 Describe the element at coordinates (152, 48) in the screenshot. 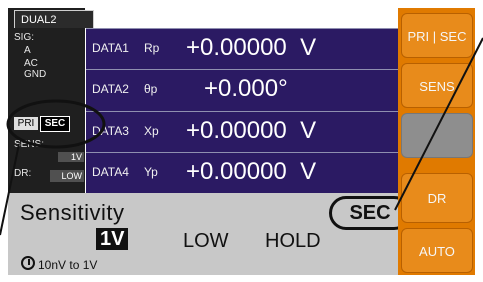

I see `row-symbol: Rp` at that location.